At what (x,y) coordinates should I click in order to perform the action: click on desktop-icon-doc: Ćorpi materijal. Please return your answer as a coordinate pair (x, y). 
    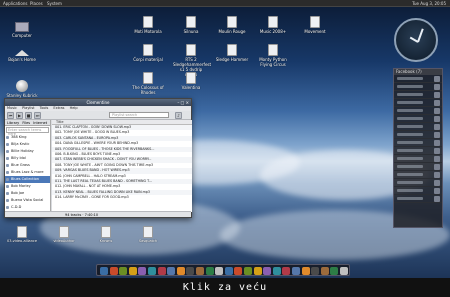
    Looking at the image, I should click on (148, 53).